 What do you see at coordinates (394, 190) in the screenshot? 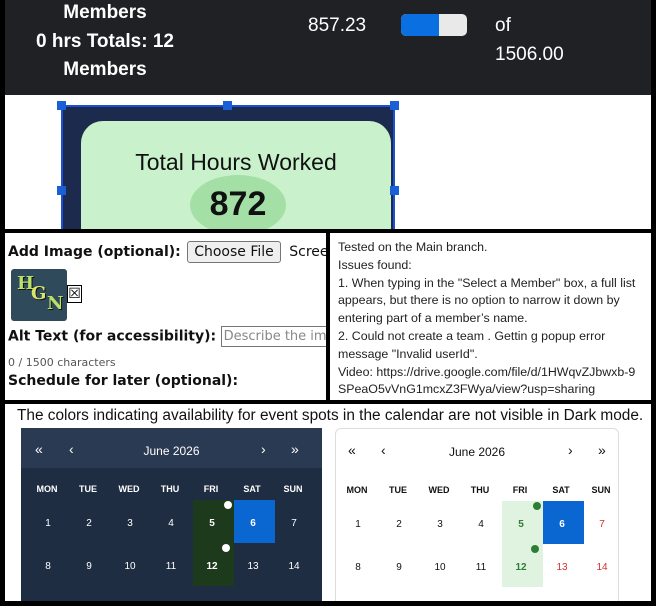
I see `resize-handle-right` at bounding box center [394, 190].